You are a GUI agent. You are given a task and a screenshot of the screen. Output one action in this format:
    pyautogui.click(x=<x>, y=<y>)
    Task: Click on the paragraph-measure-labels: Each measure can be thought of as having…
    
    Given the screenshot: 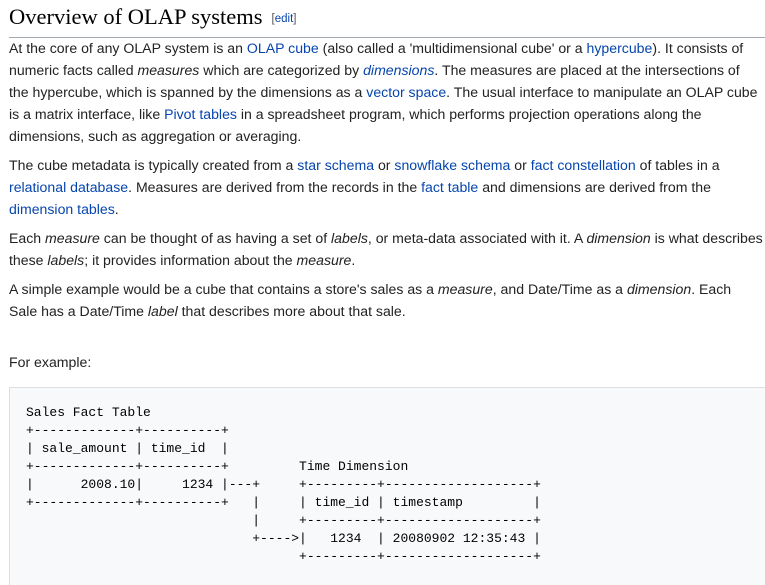 What is the action you would take?
    pyautogui.click(x=386, y=249)
    